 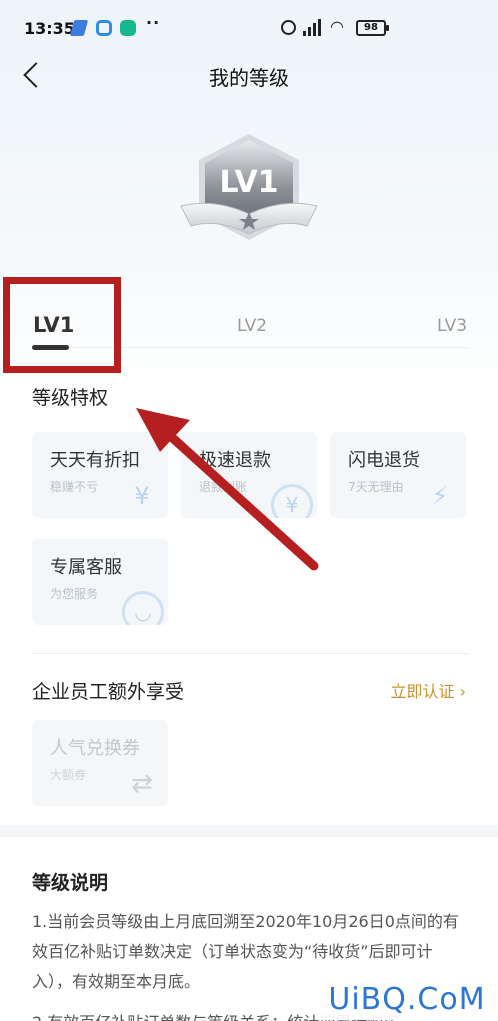 What do you see at coordinates (70, 883) in the screenshot?
I see `explanation-title: 等级说明` at bounding box center [70, 883].